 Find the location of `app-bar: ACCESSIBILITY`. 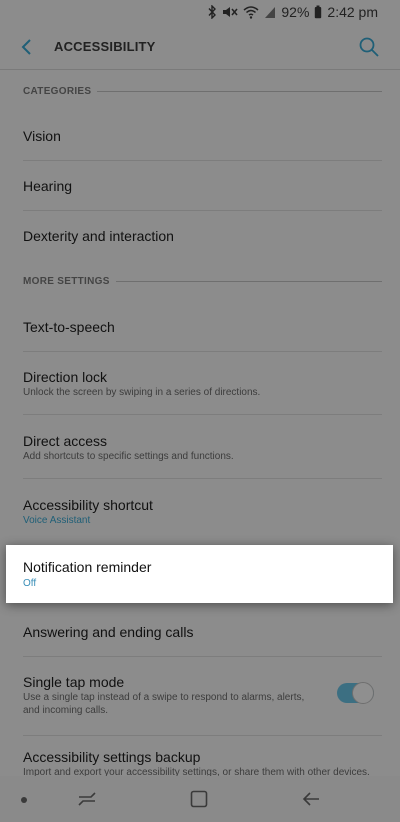

app-bar: ACCESSIBILITY is located at coordinates (200, 47).